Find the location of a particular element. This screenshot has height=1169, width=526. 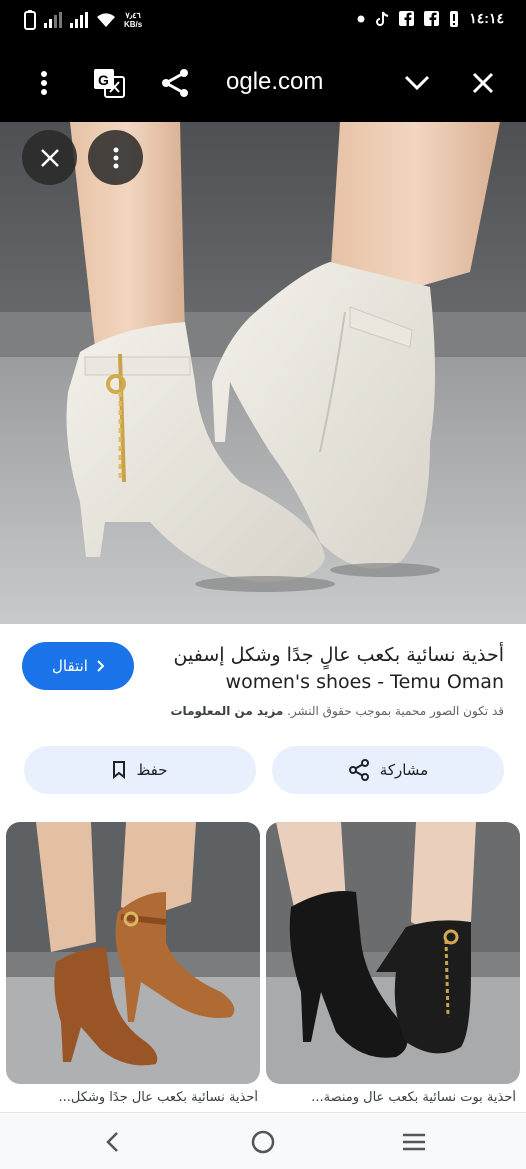

close-viewer-button is located at coordinates (49, 157).